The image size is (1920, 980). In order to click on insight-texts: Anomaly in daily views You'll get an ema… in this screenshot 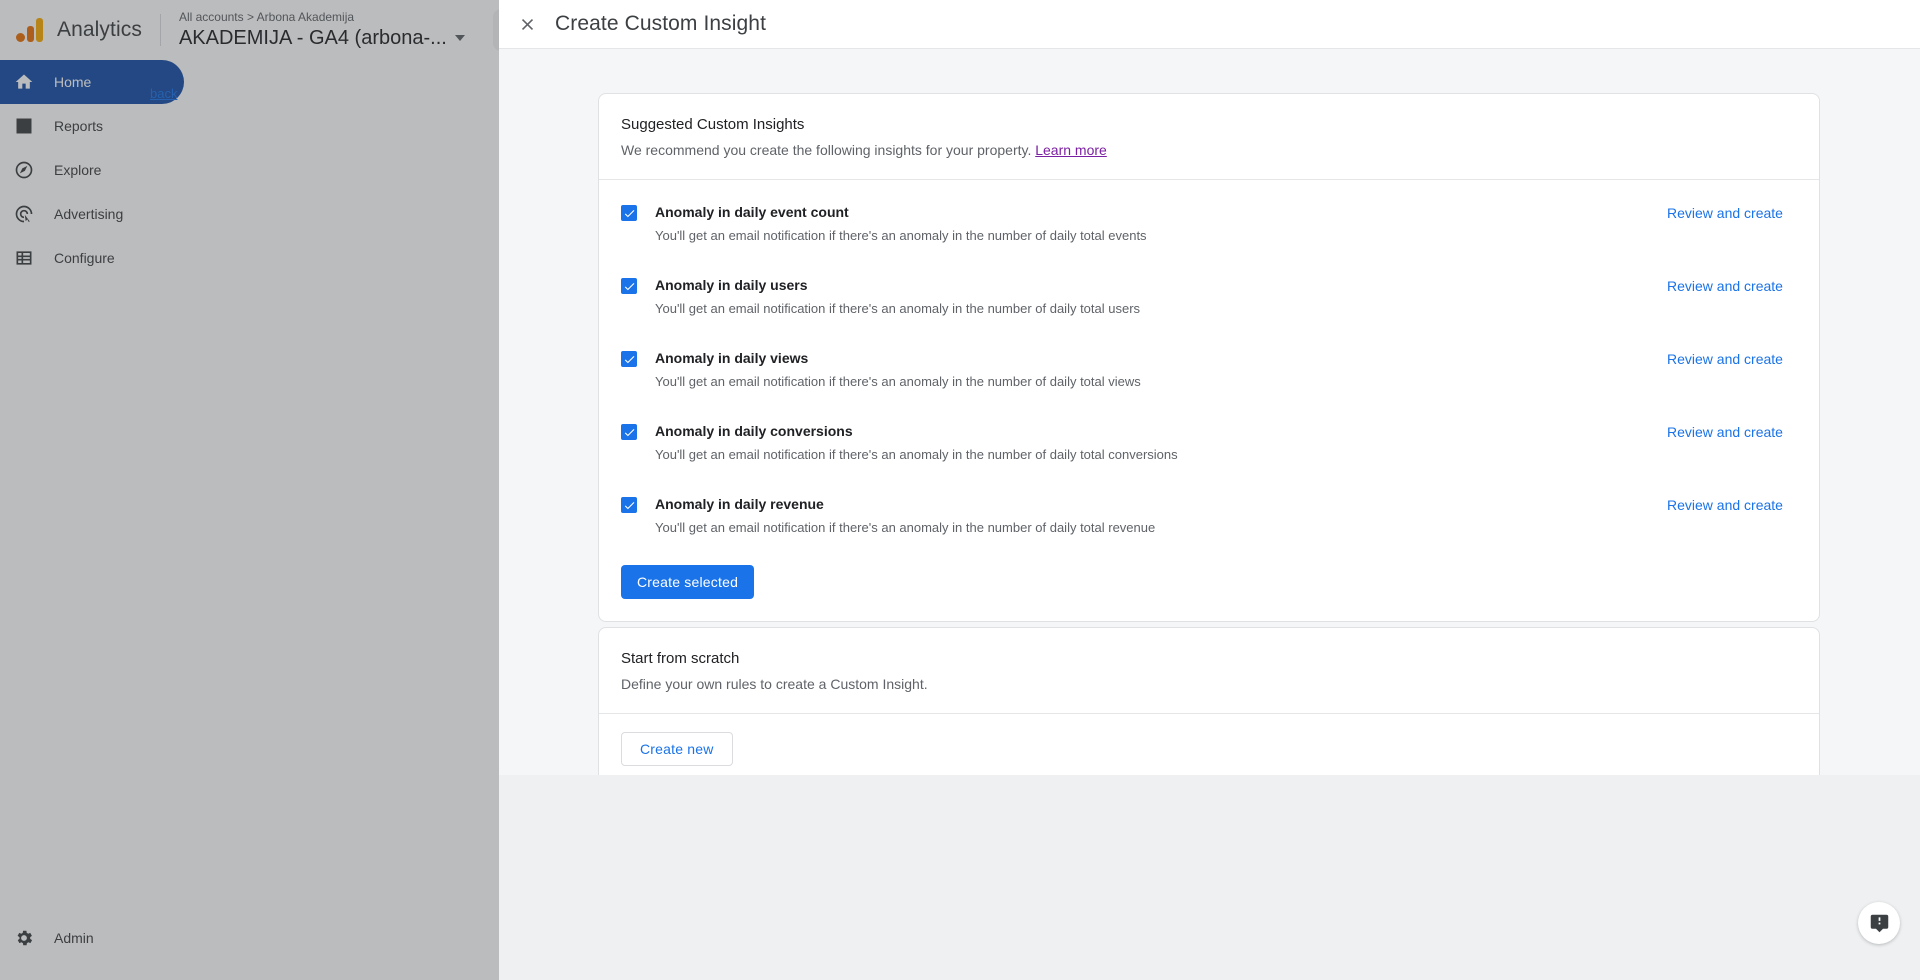, I will do `click(1149, 370)`.